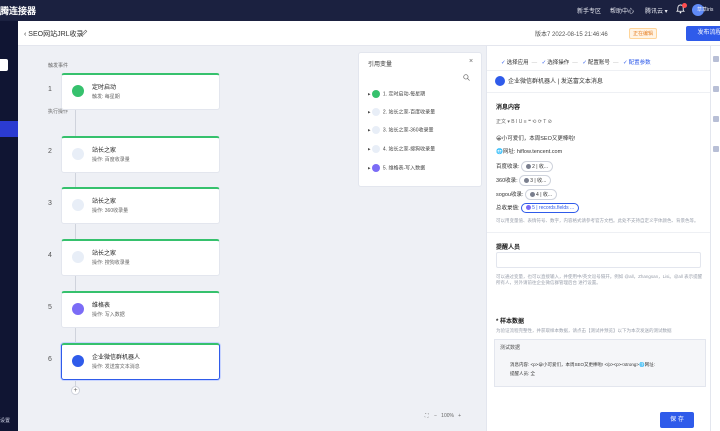  I want to click on app-title: 企业微信群机器人 | 发送富文本消息, so click(555, 82).